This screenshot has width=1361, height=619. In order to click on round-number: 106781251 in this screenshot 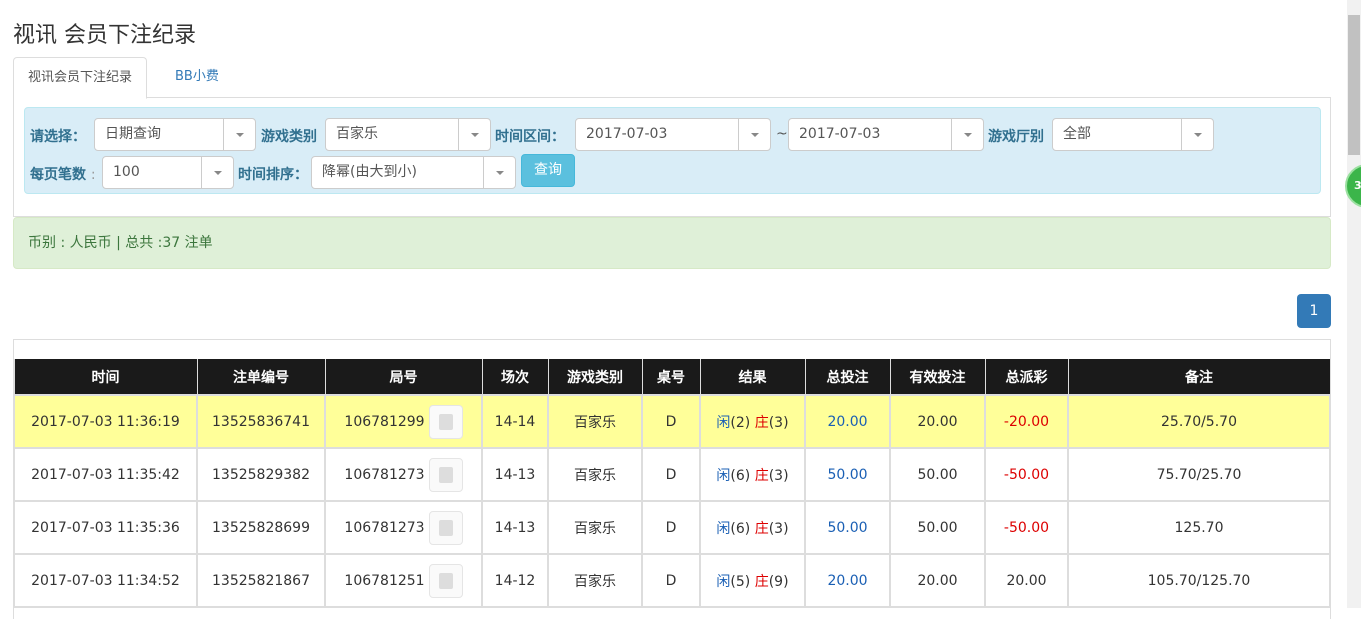, I will do `click(384, 580)`.